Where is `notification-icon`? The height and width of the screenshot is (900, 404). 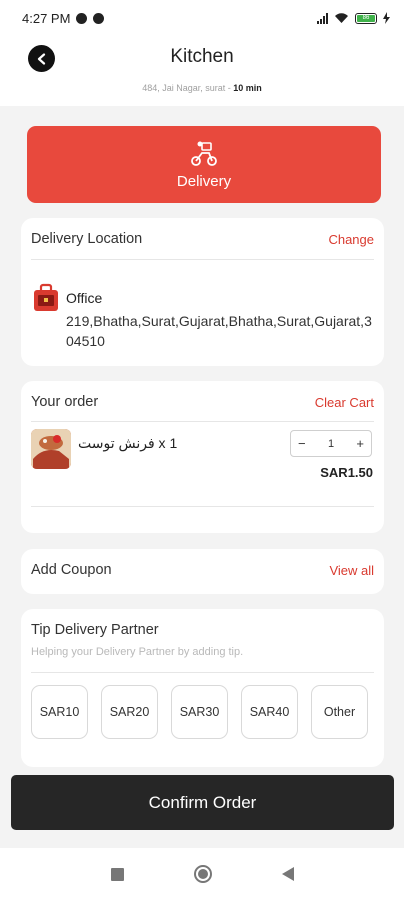 notification-icon is located at coordinates (82, 18).